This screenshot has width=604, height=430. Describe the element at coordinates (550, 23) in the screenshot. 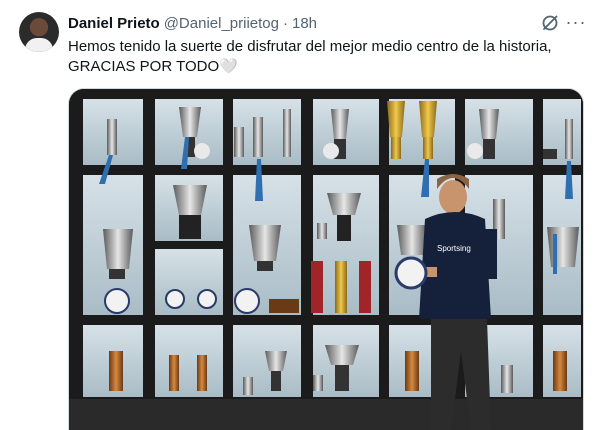

I see `grok-icon` at that location.